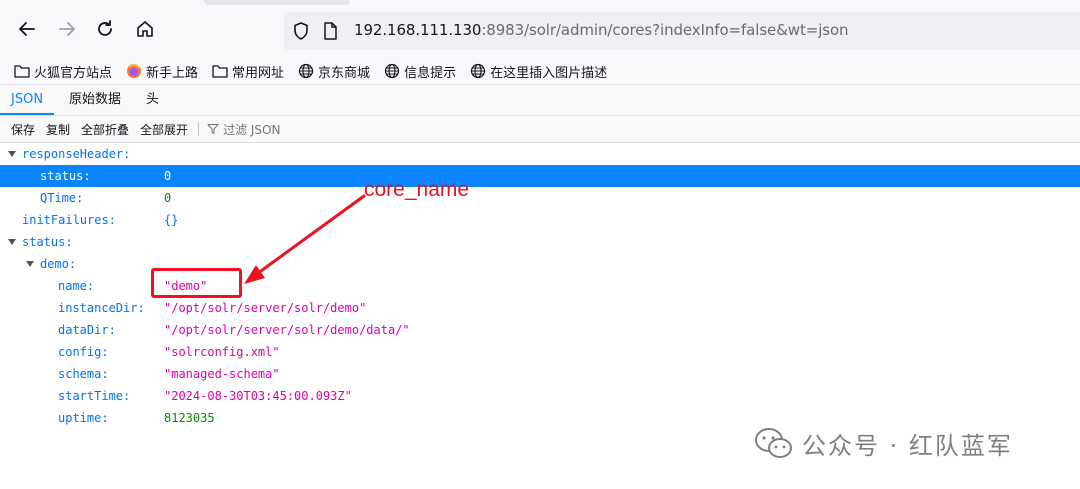 This screenshot has width=1080, height=489. I want to click on annotation-arrow, so click(305, 239).